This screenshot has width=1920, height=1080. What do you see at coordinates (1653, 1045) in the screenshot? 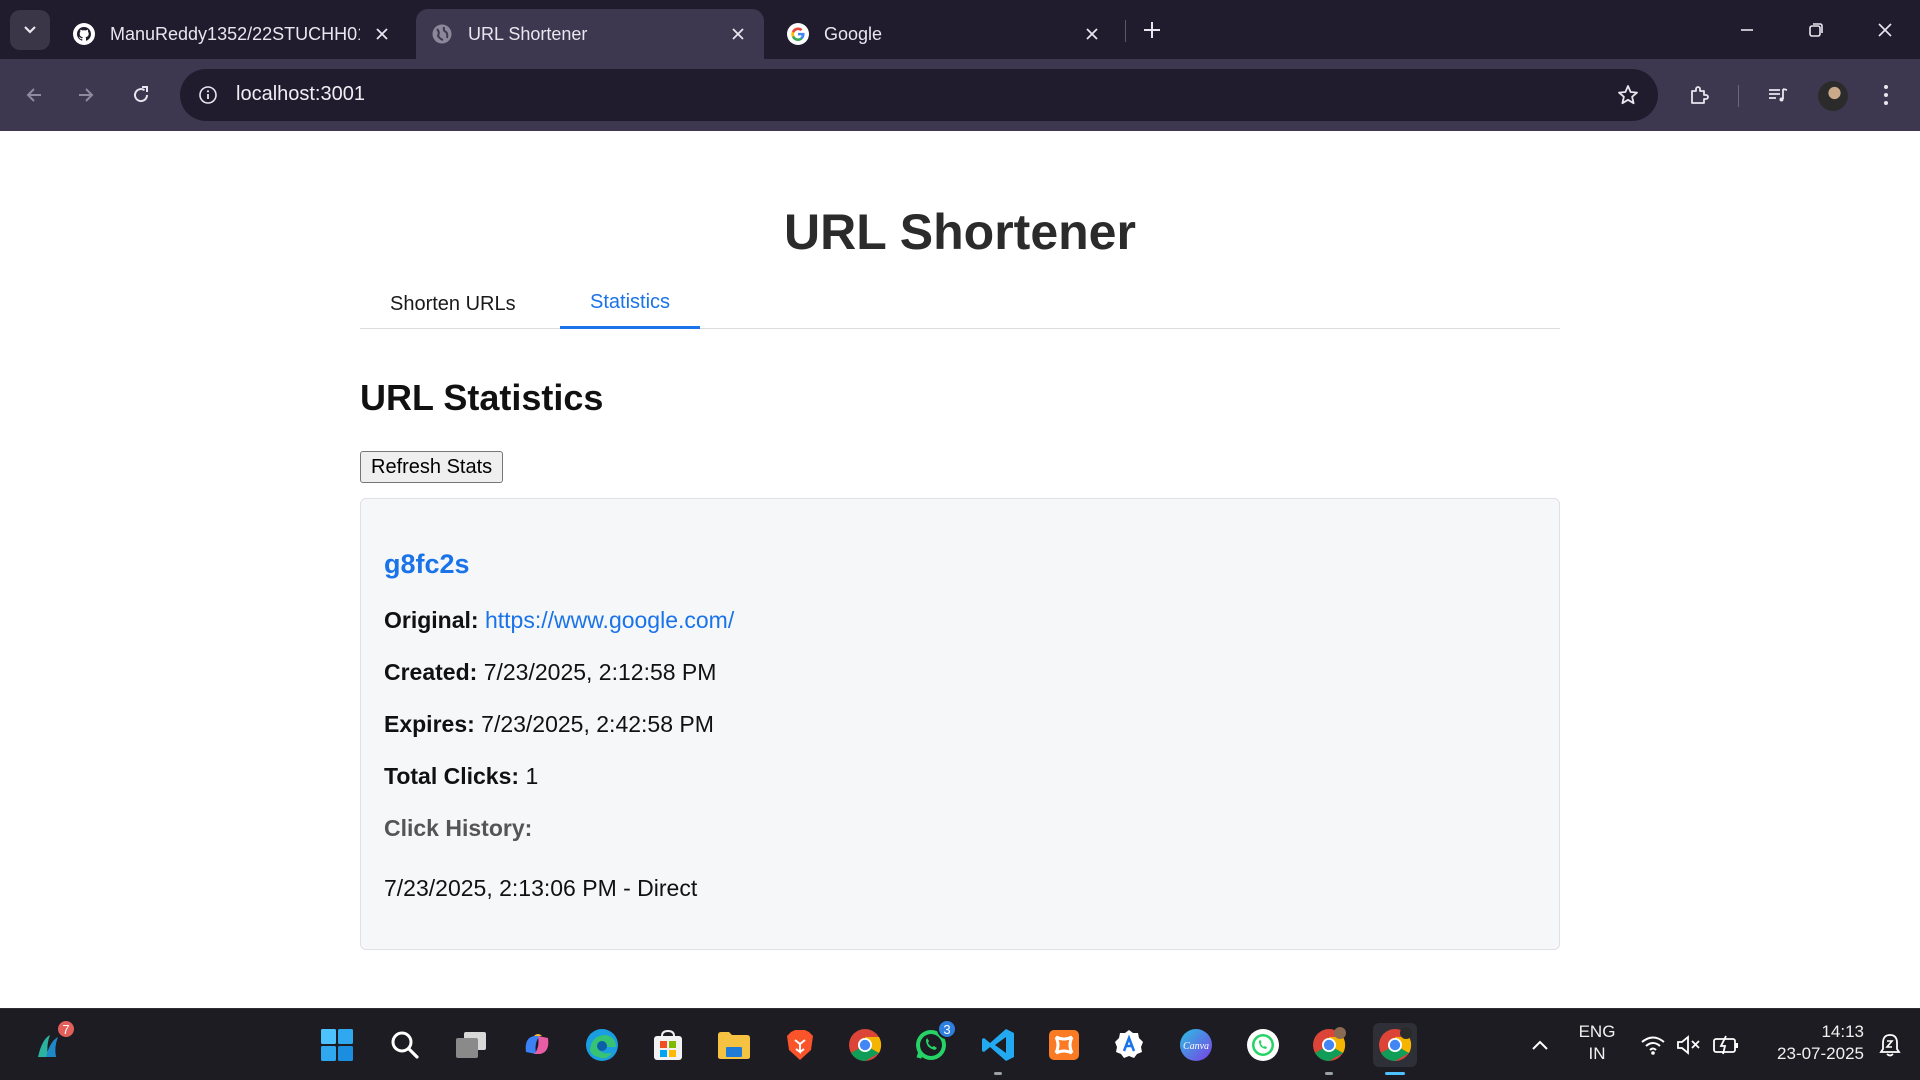
I see `wifi-icon` at bounding box center [1653, 1045].